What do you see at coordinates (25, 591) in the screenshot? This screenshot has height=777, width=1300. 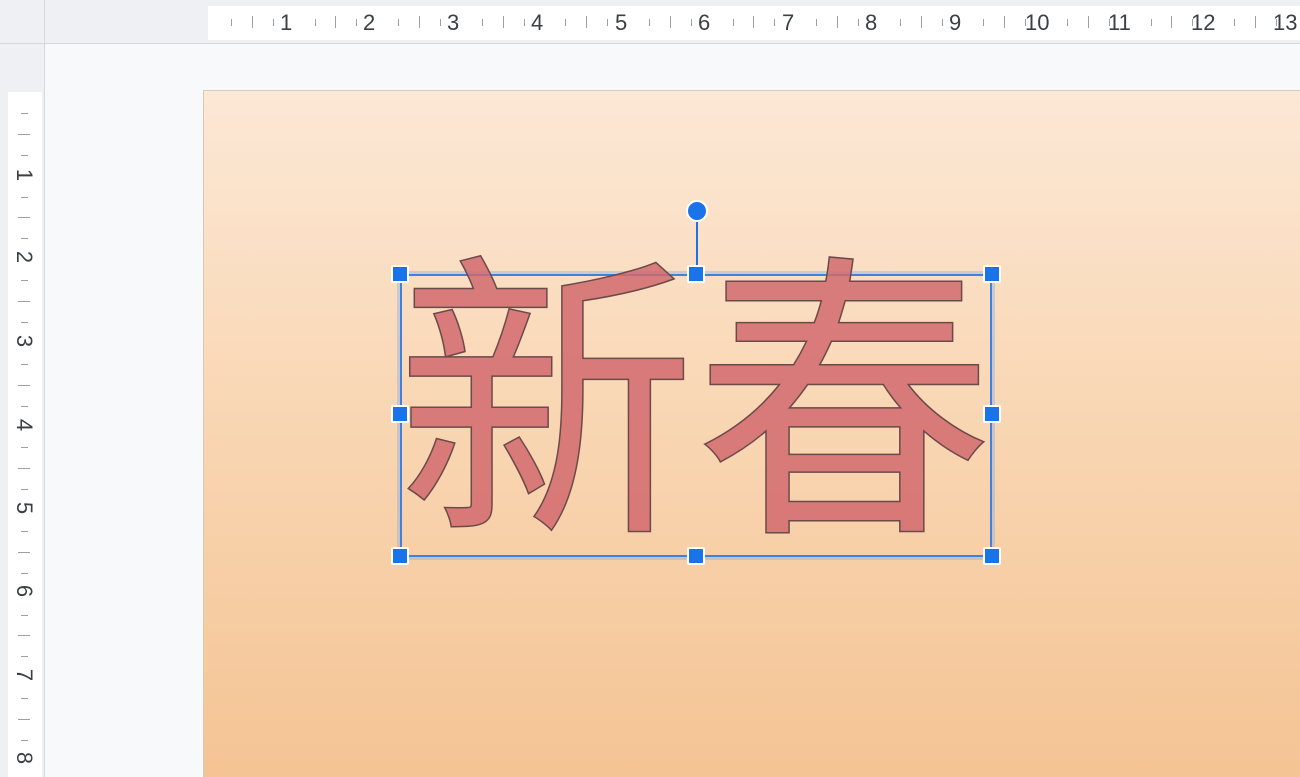 I see `vertical-ruler-label: 6` at bounding box center [25, 591].